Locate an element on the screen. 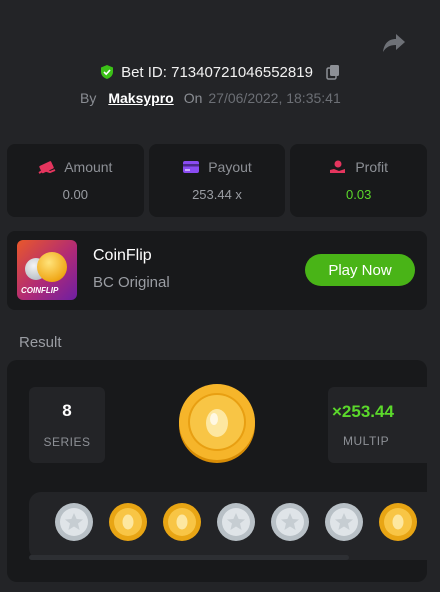 The image size is (440, 592). multiplier-box: ×253.44 MULTIP is located at coordinates (377, 425).